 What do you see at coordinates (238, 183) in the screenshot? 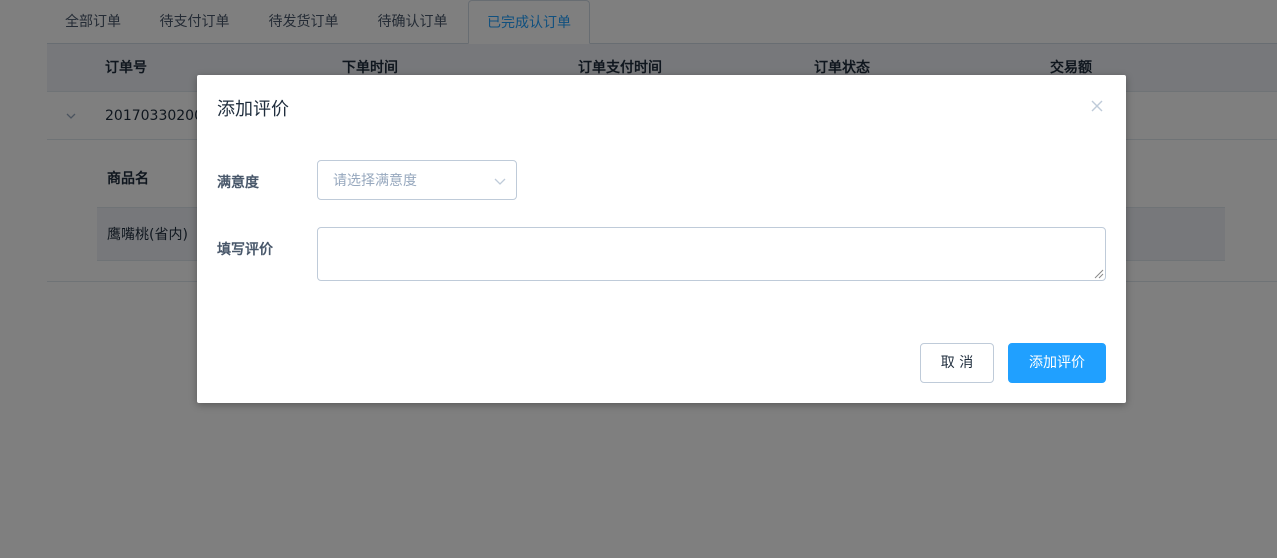
I see `satisfaction-label: 满意度` at bounding box center [238, 183].